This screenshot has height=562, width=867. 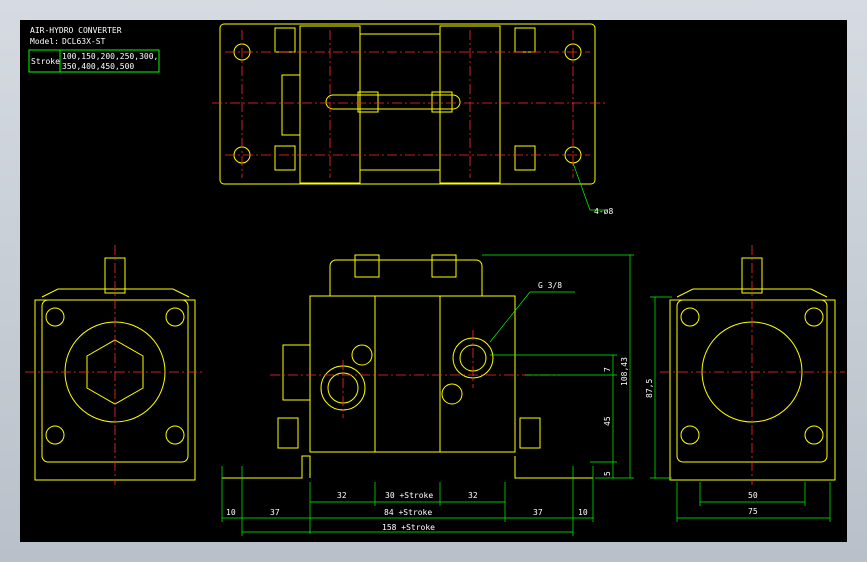 I want to click on dim-10-right: 10, so click(x=583, y=512).